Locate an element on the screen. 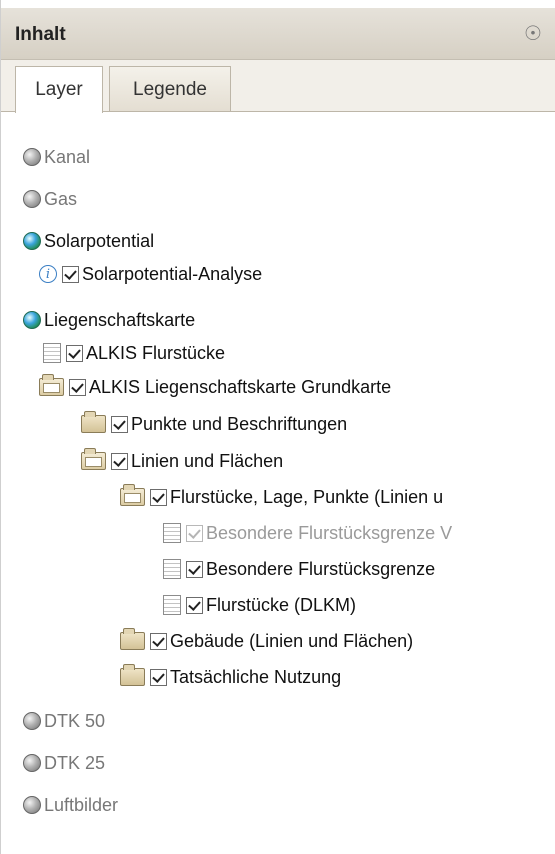 This screenshot has height=854, width=555. tree-node-solarpotential-analyse: i Solarpotential-Analyse is located at coordinates (150, 274).